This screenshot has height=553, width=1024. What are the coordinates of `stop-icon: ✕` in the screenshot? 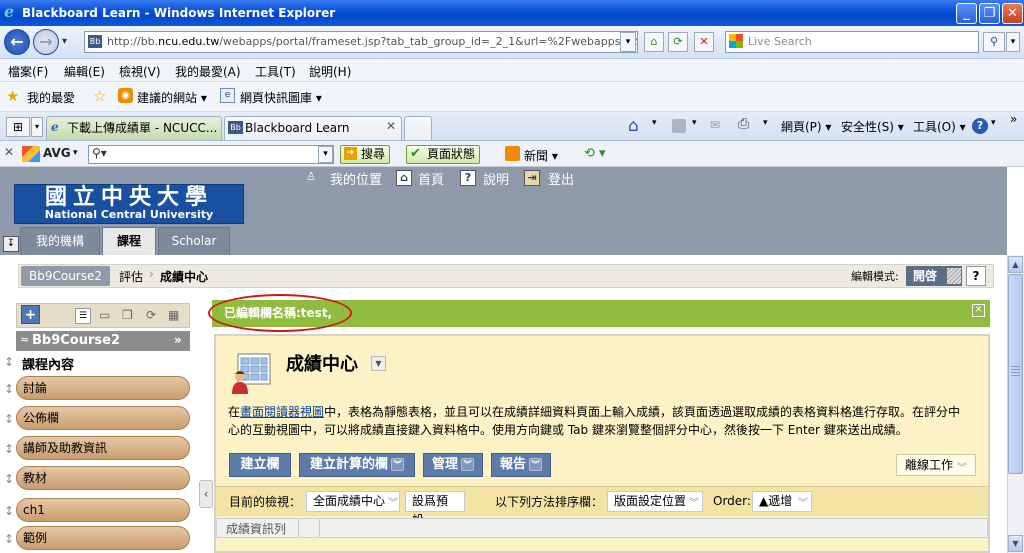 It's located at (704, 42).